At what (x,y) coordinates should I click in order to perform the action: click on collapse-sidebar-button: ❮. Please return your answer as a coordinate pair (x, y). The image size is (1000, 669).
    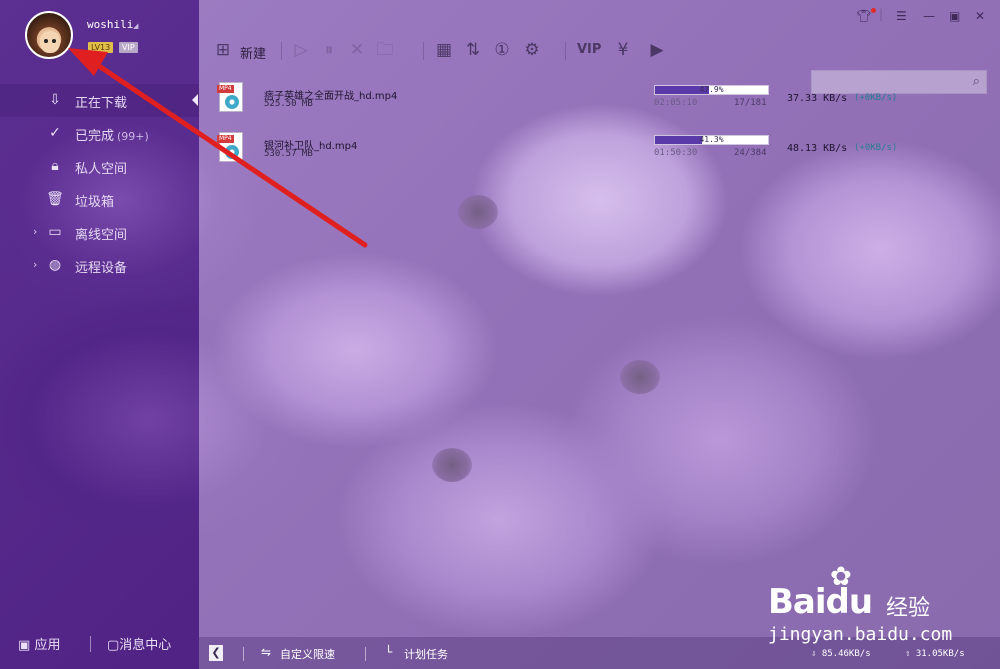
    Looking at the image, I should click on (216, 653).